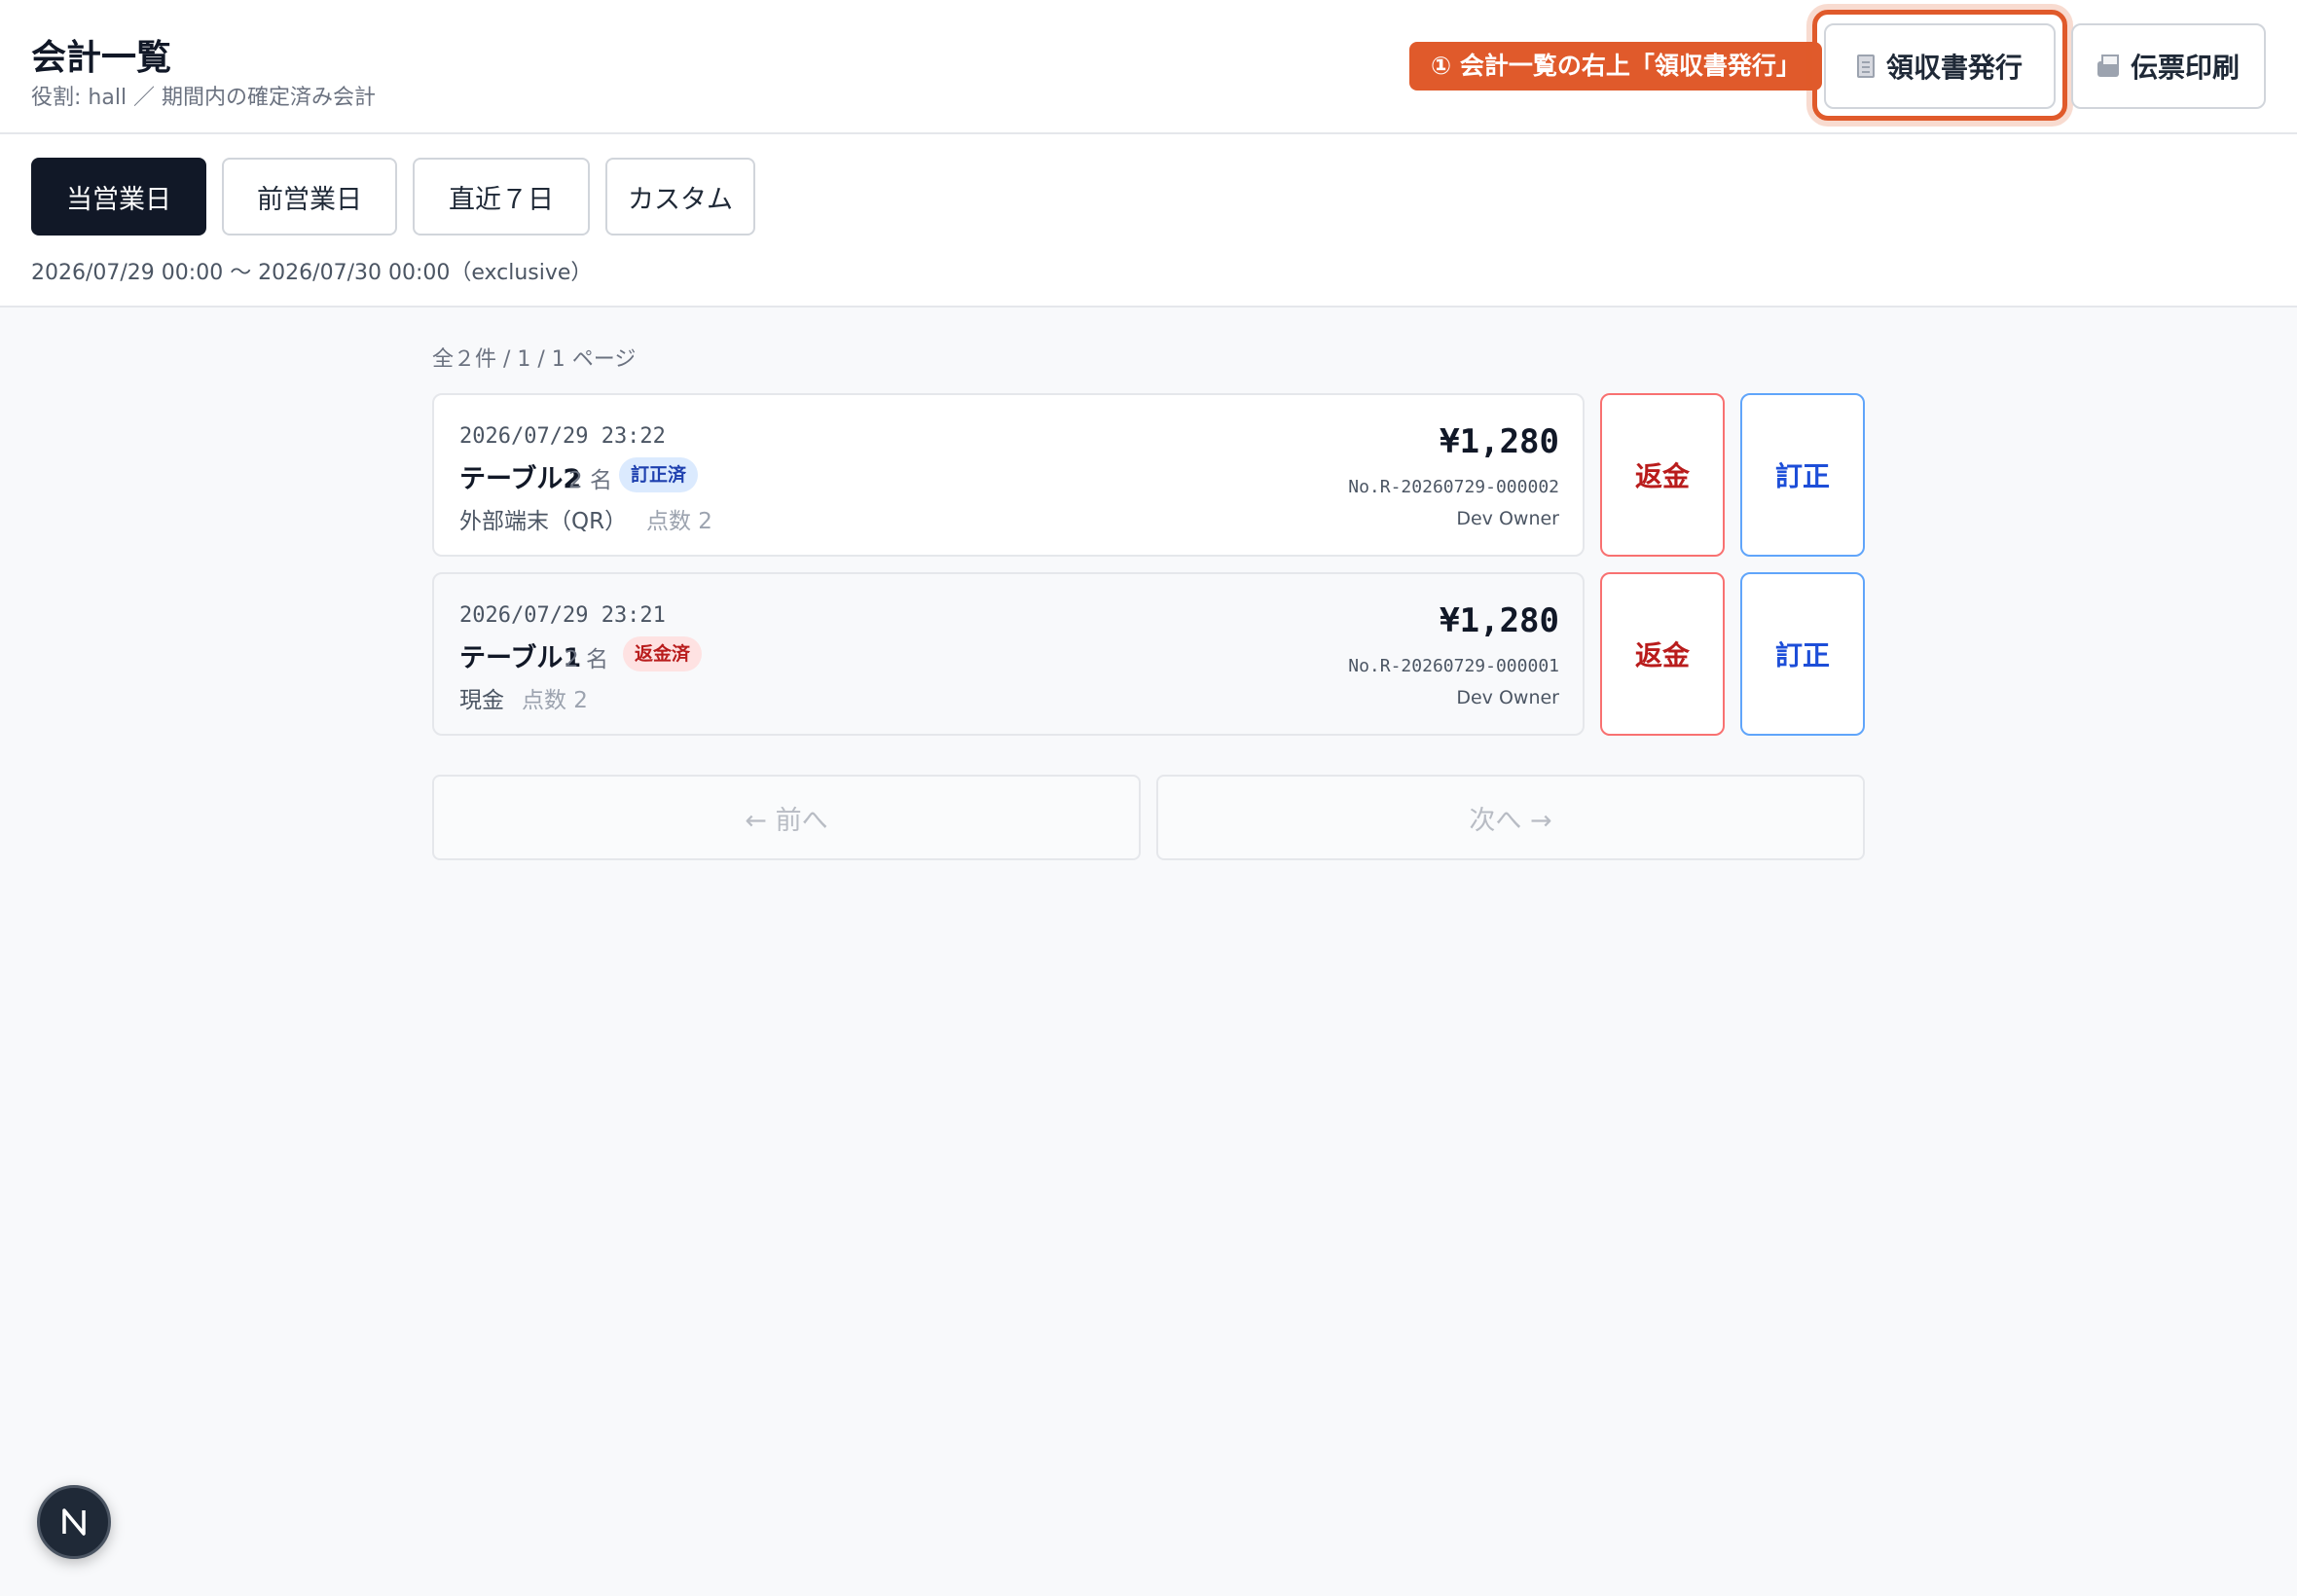 The height and width of the screenshot is (1596, 2297). Describe the element at coordinates (680, 197) in the screenshot. I see `filter-custom-button: カスタム` at that location.